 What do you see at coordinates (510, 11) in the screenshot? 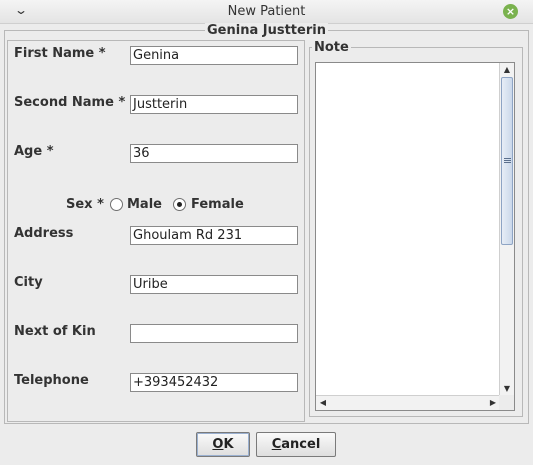
I see `close-icon: ×` at bounding box center [510, 11].